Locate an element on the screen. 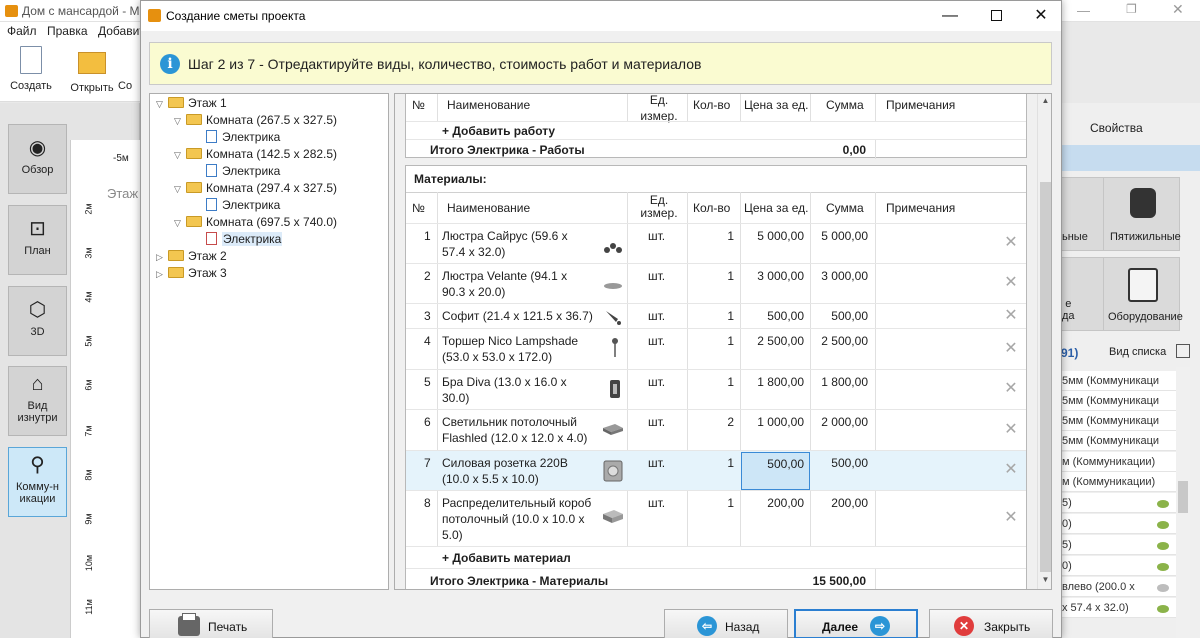  list-view-icon is located at coordinates (1183, 351).